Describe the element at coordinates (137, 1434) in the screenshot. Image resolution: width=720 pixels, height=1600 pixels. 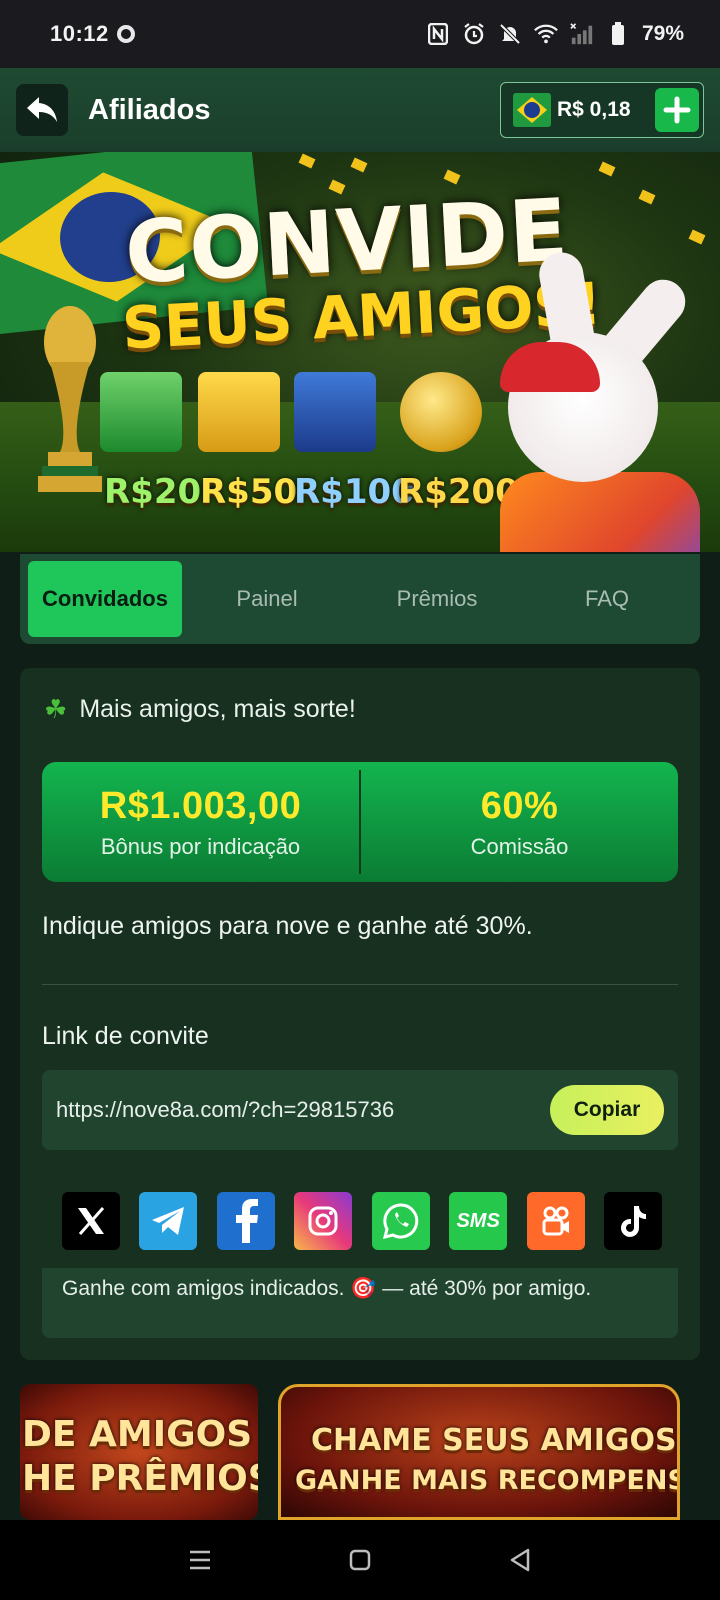
I see `promo-left-line1: DE AMIGOS` at that location.